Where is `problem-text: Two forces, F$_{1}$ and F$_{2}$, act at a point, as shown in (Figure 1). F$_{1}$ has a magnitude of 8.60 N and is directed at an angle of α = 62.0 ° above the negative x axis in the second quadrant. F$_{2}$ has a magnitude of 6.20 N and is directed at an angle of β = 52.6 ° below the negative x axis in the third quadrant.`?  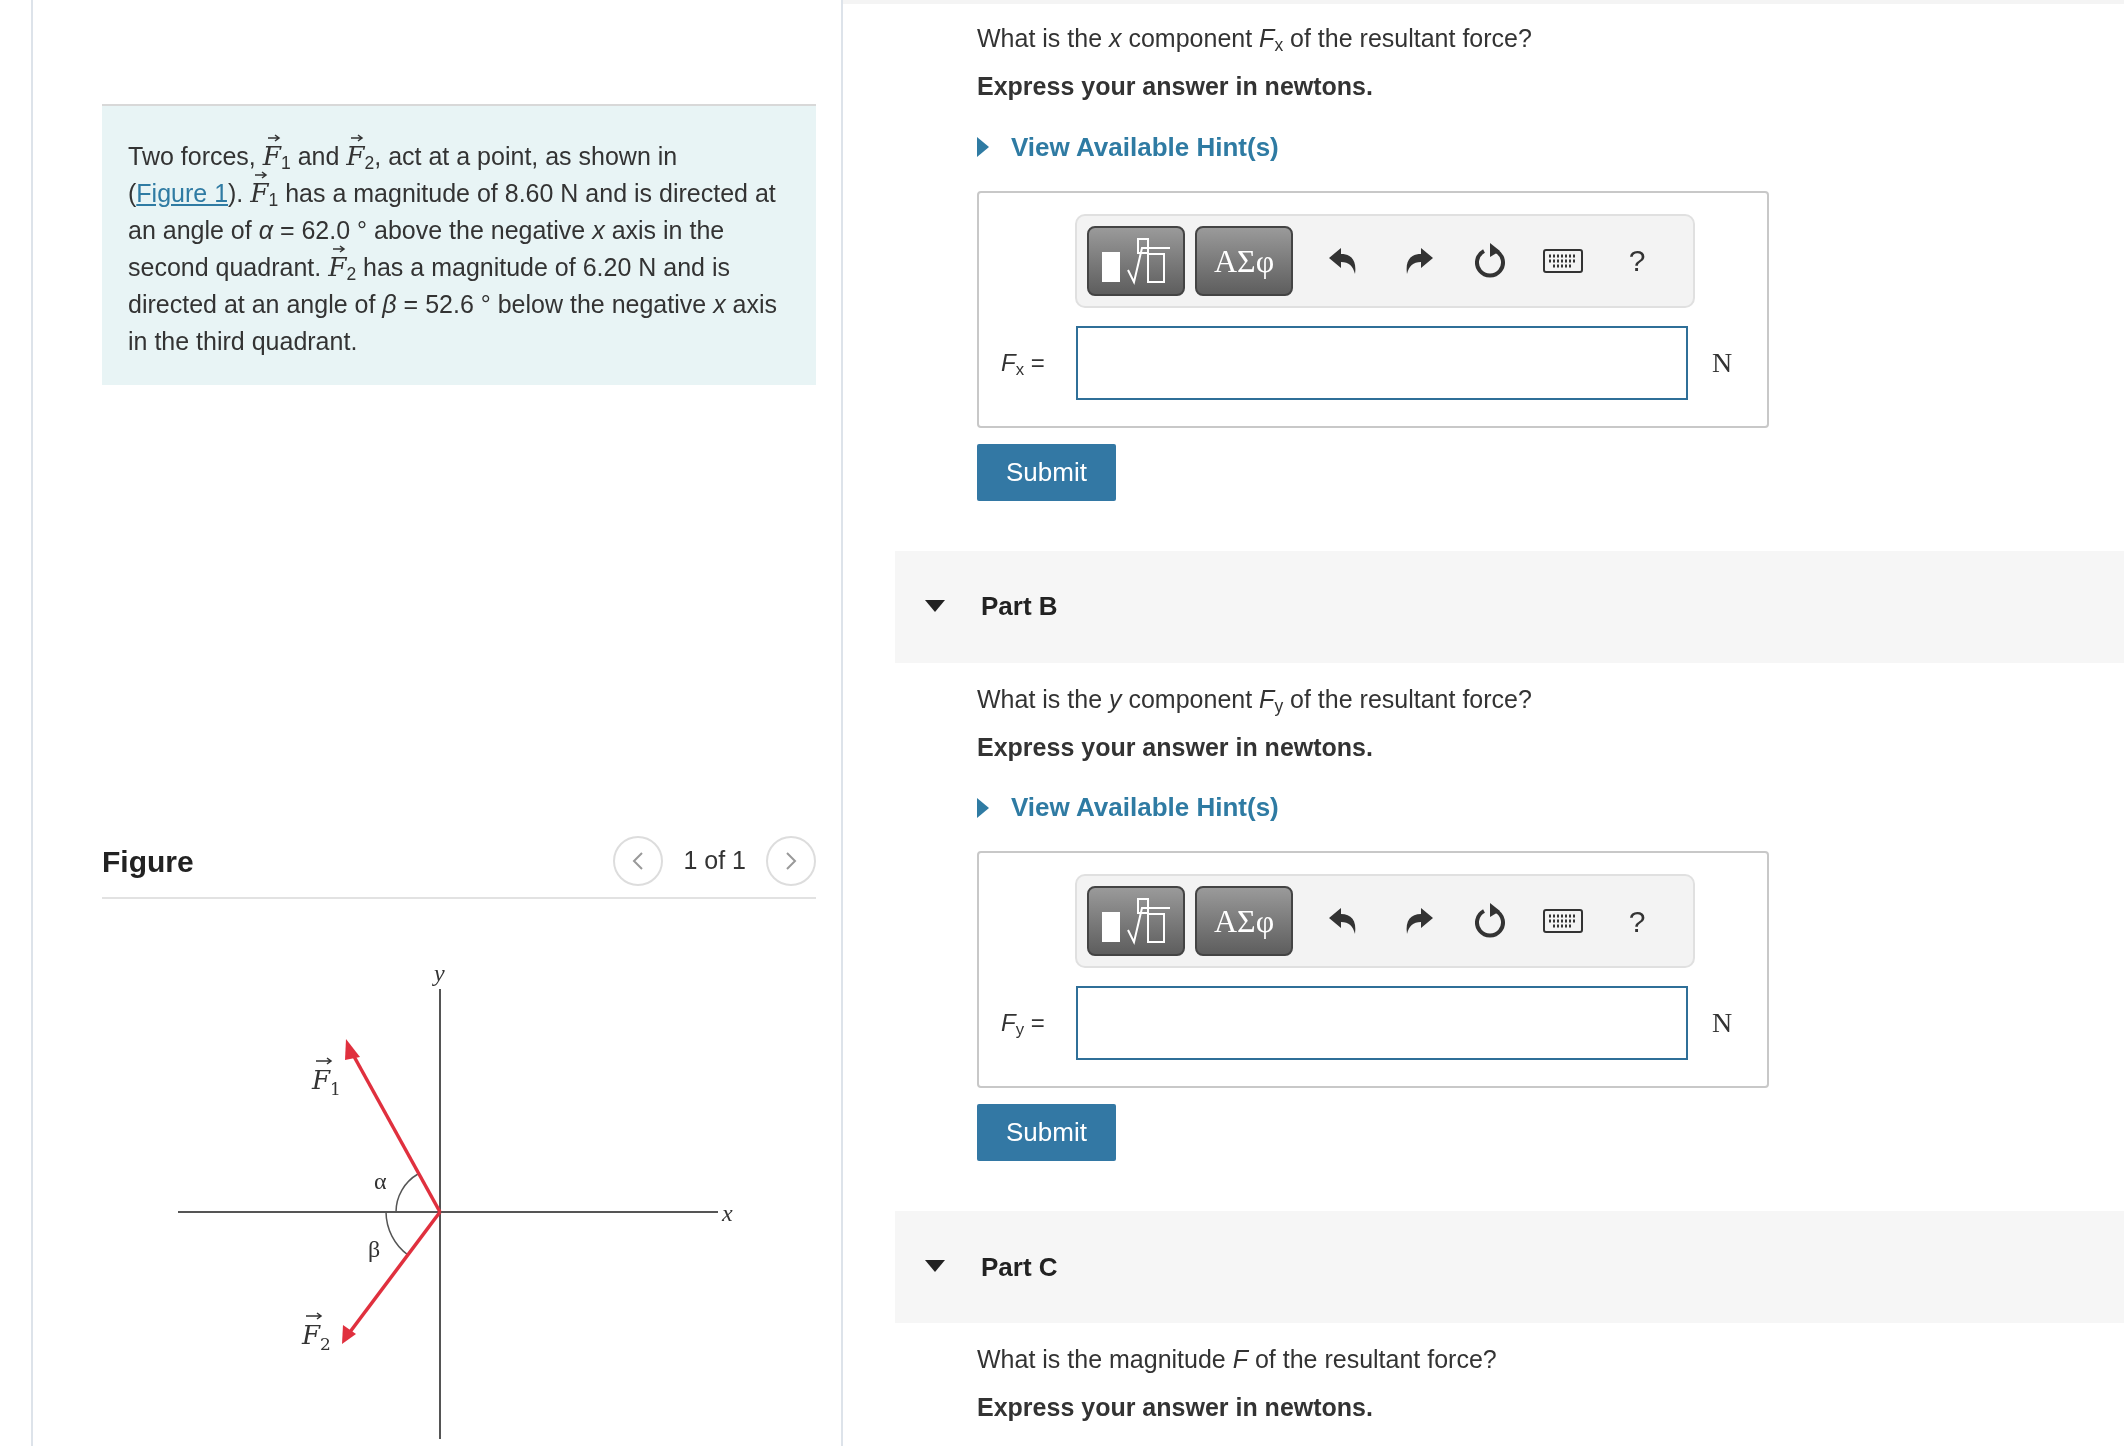 problem-text: Two forces, F$_{1}$ and F$_{2}$, act at a point, as shown in (Figure 1). F$_{1}$ has a magnitude of 8.60 N and is directed at an angle of α = 62.0 ° above the negative x axis in the second quadrant. F$_{2}$ has a magnitude of 6.20 N and is directed at an angle of β = 52.6 ° below the negative x axis in the third quadrant. is located at coordinates (459, 249).